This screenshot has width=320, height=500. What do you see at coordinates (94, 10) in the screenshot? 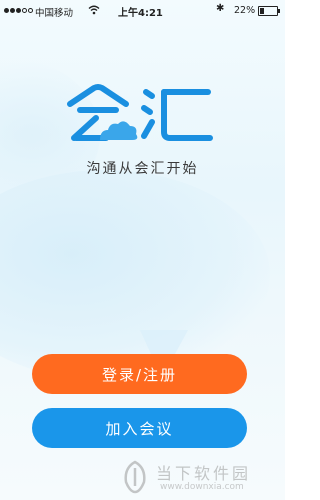
I see `wifi-icon` at bounding box center [94, 10].